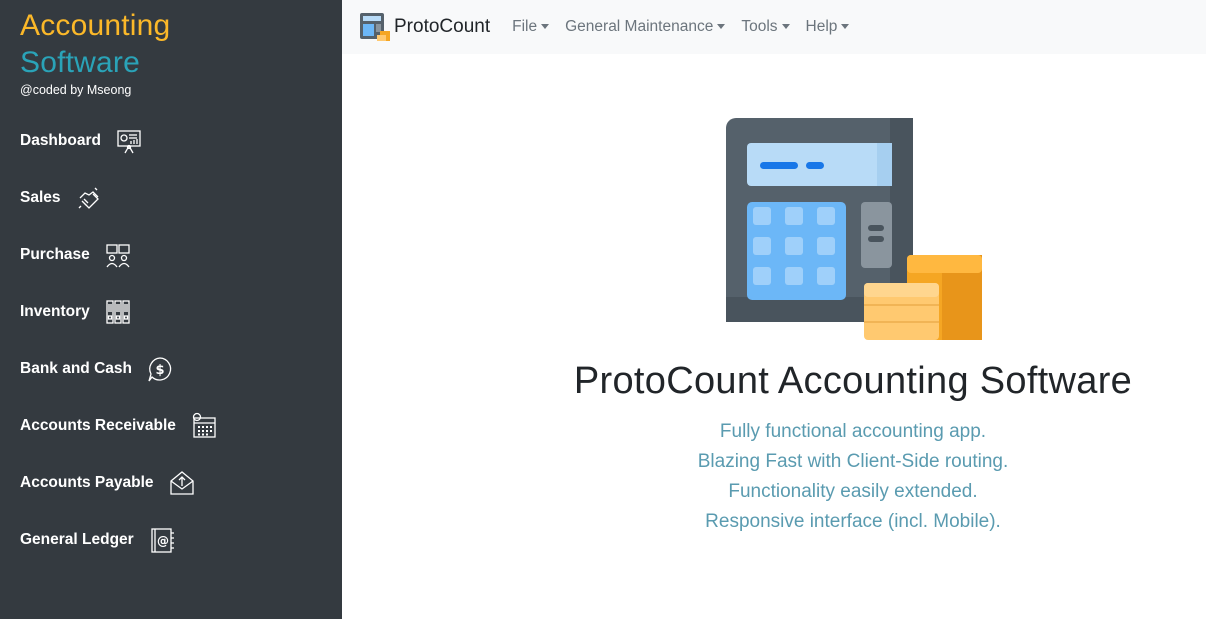 The height and width of the screenshot is (619, 1206). I want to click on menu-help: Help, so click(828, 27).